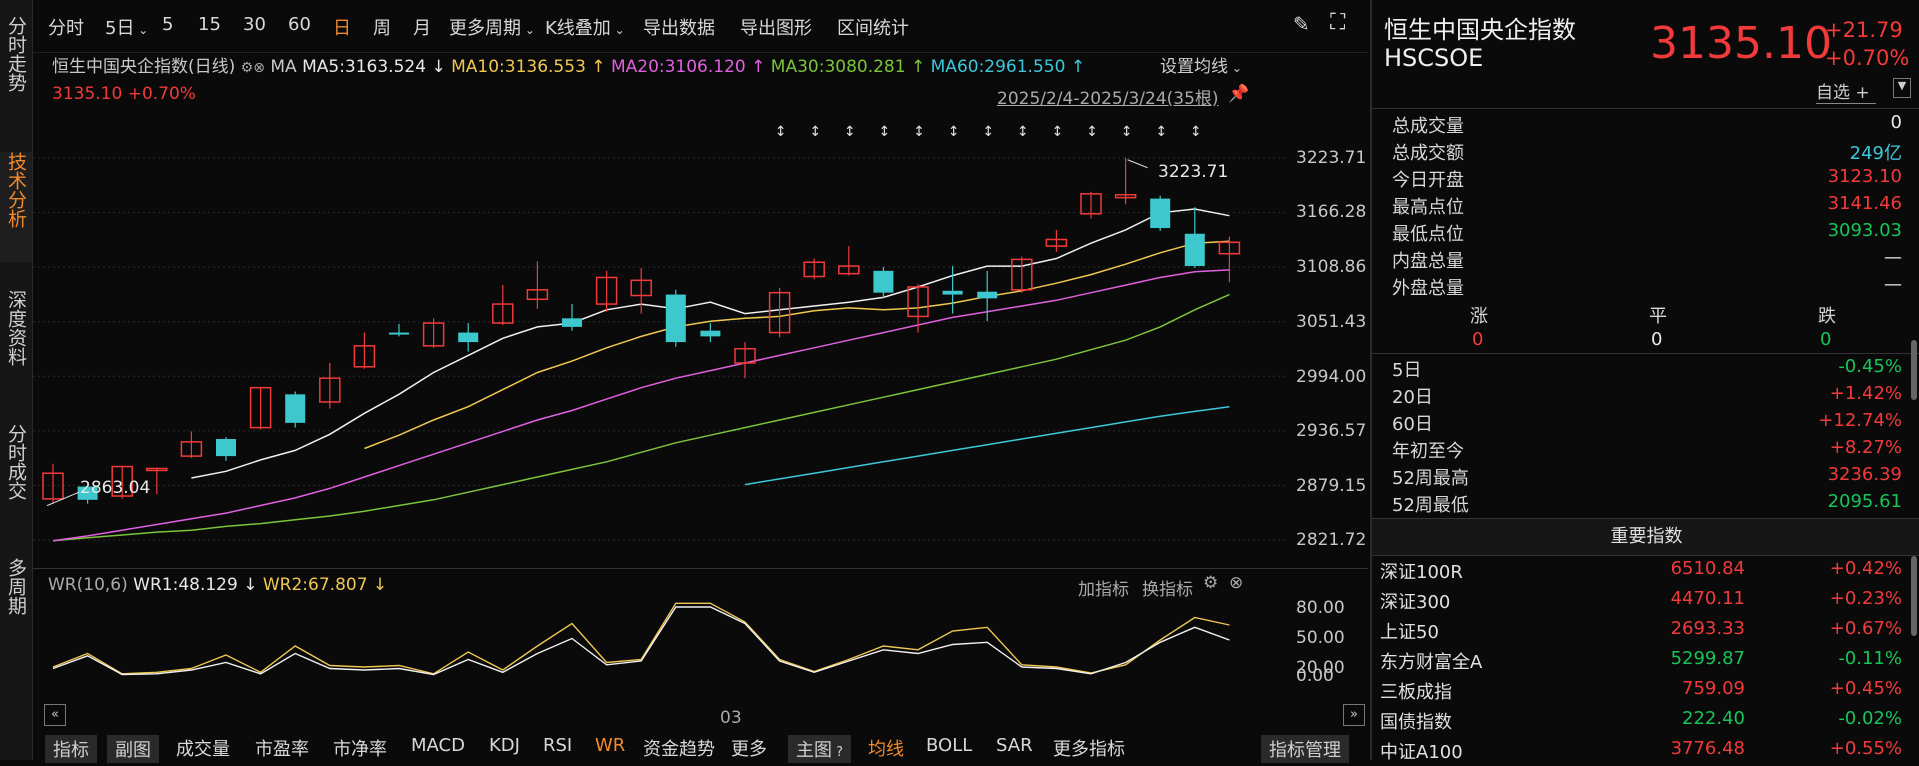 This screenshot has height=766, width=1919. I want to click on nav-intraday: 分时走势, so click(16, 71).